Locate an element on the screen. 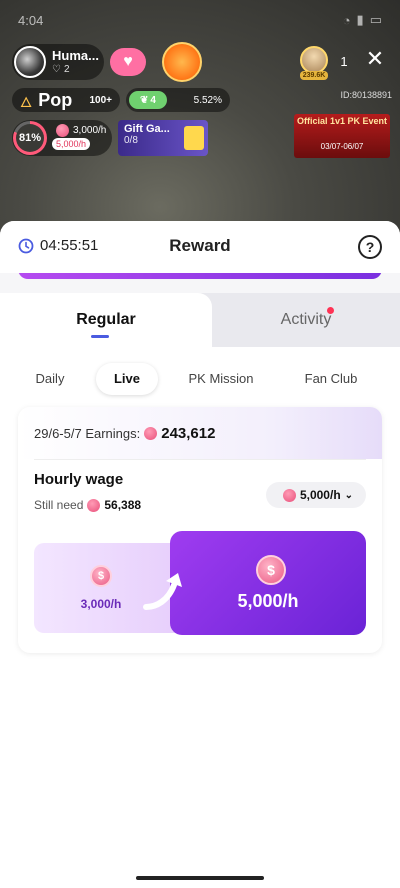 Image resolution: width=400 pixels, height=888 pixels. gift-game-card: Gift Ga... 0/8 is located at coordinates (163, 138).